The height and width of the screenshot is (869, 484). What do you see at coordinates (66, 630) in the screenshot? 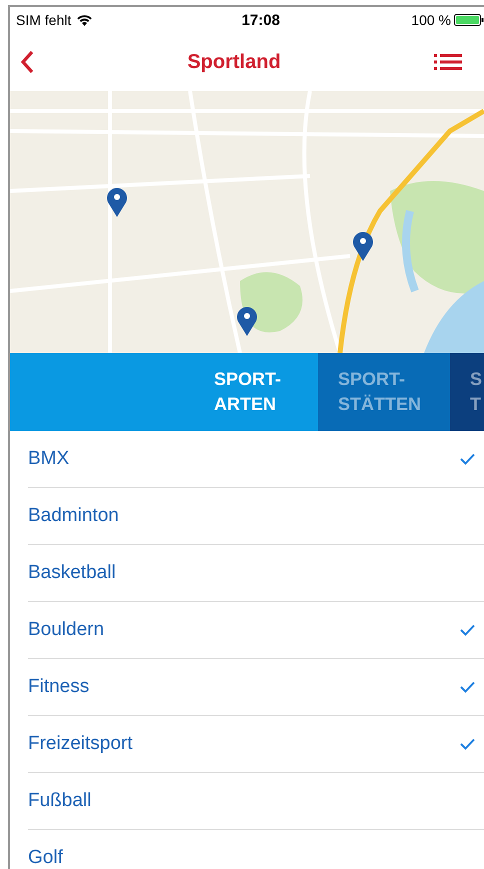
I see `sport-name: Bouldern` at bounding box center [66, 630].